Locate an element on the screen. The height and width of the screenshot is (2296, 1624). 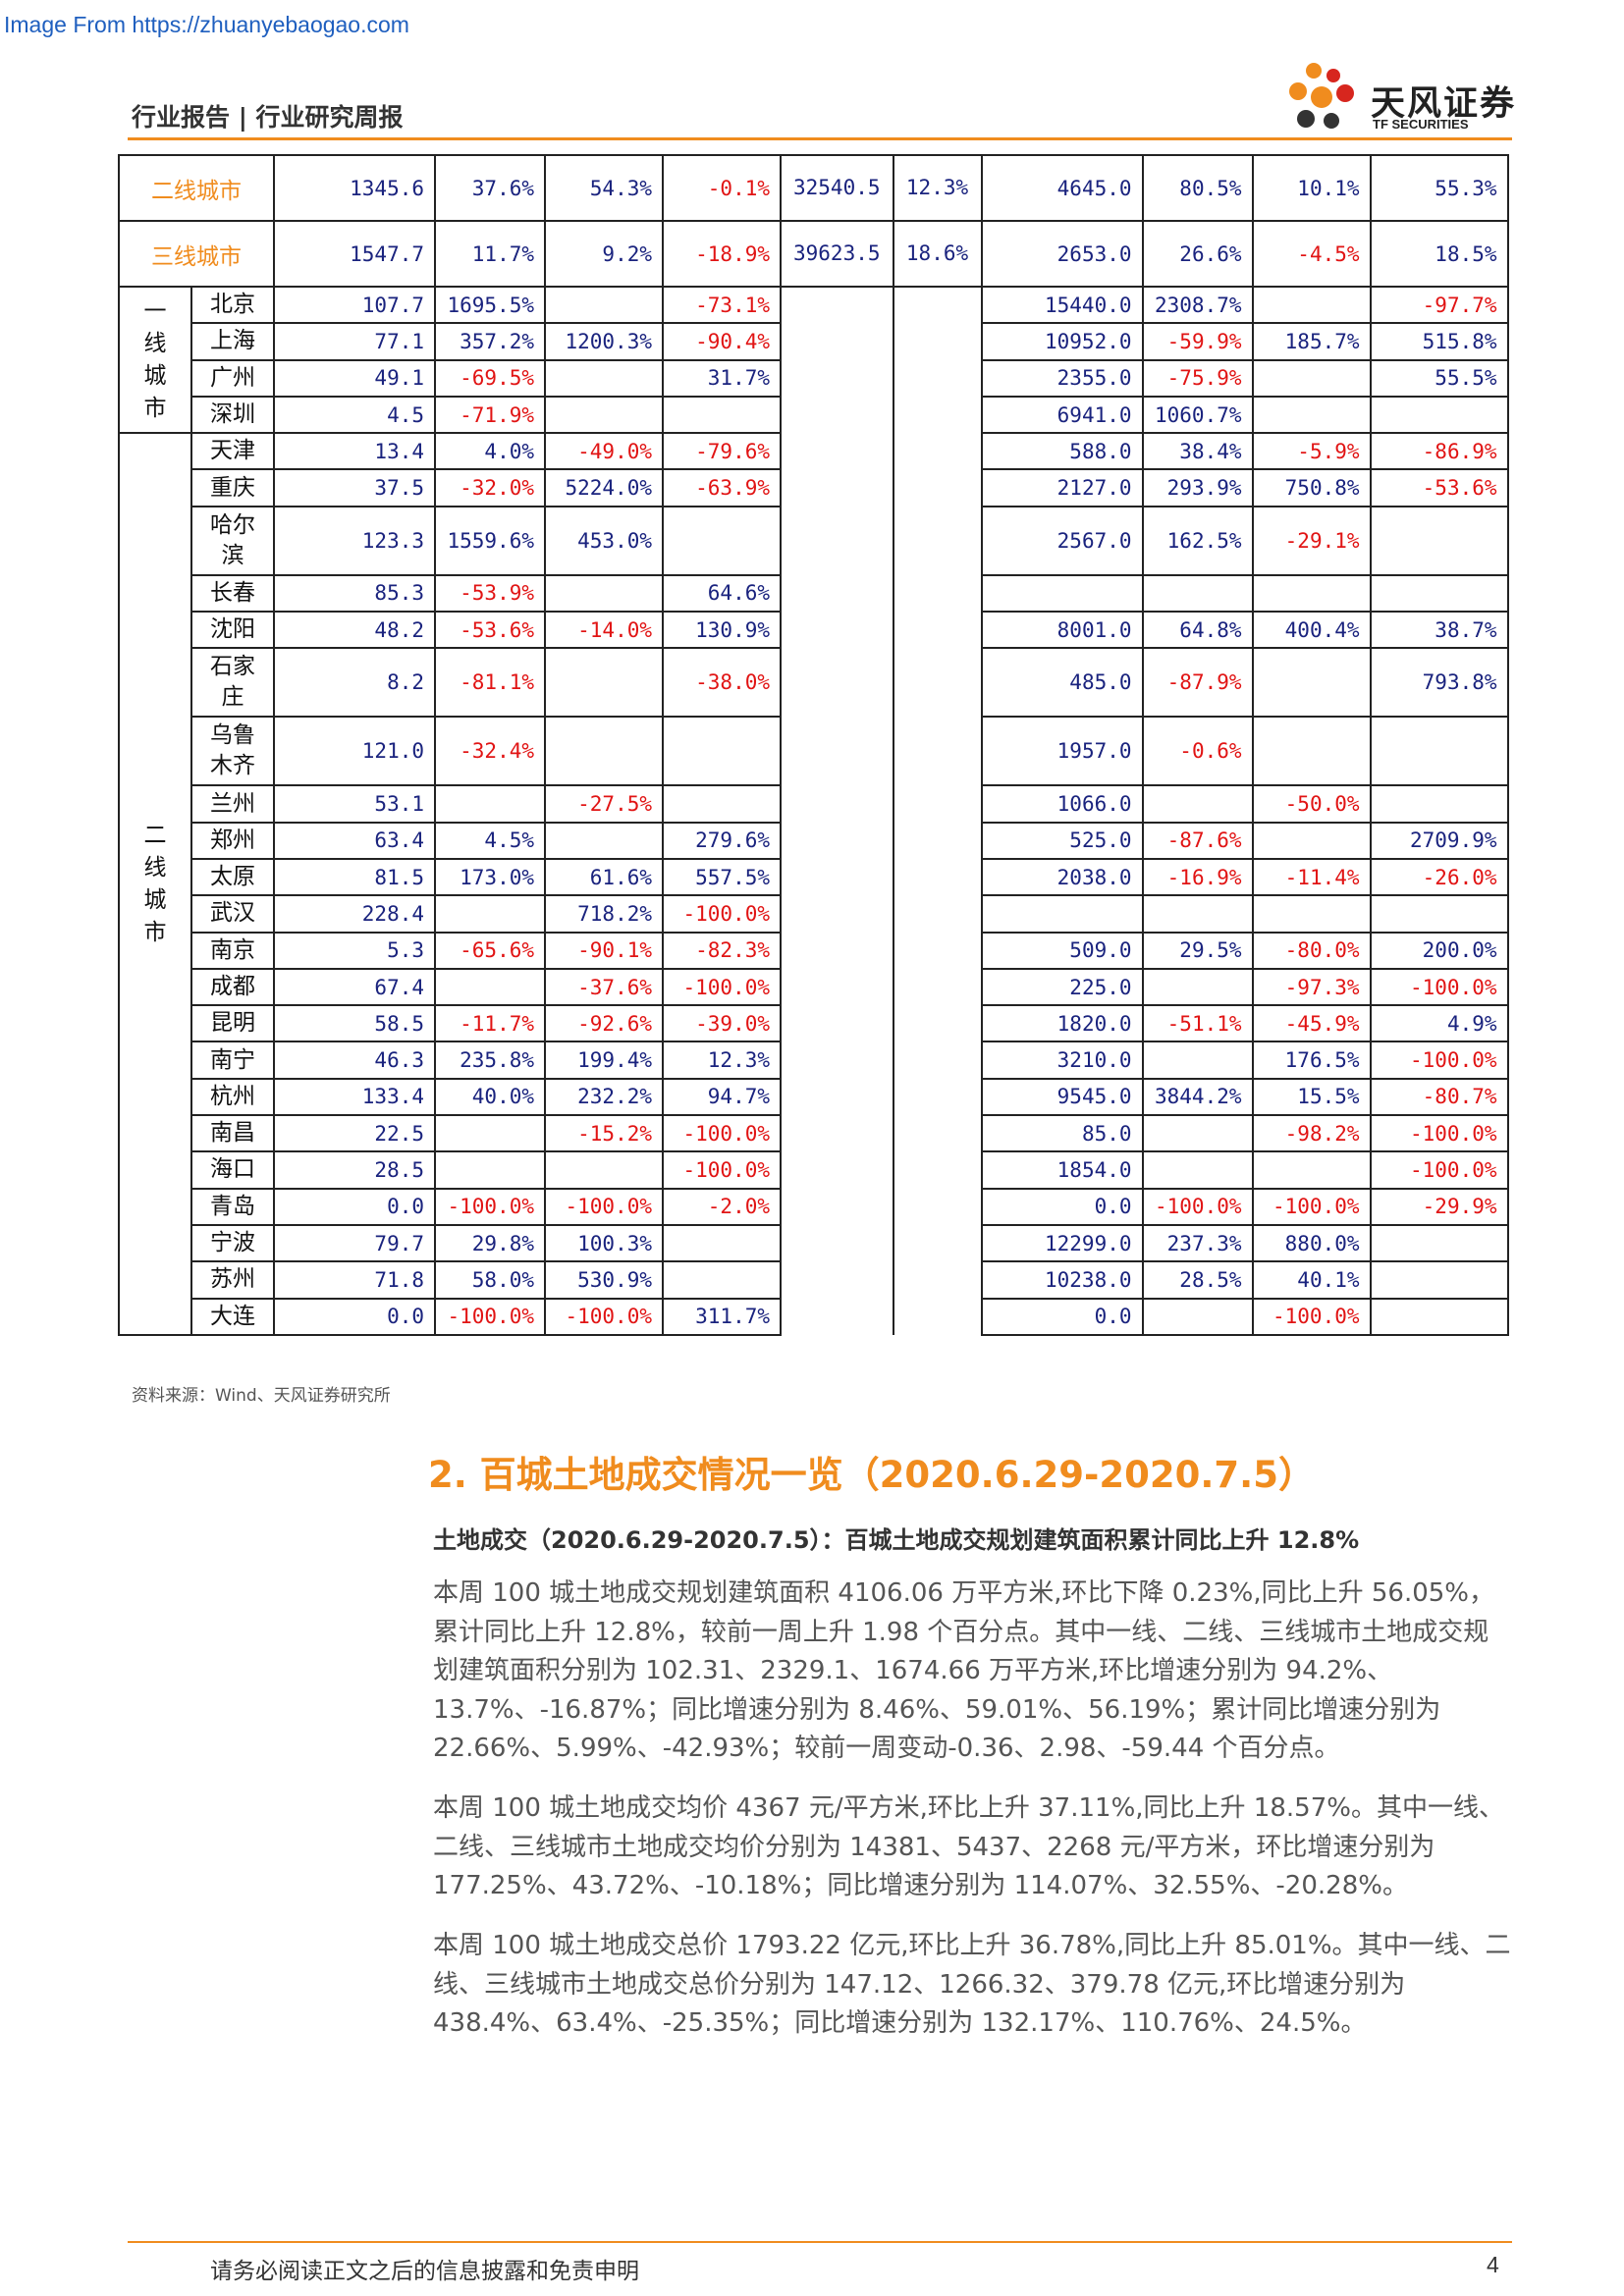
table-cell: 29.5% is located at coordinates (1197, 950).